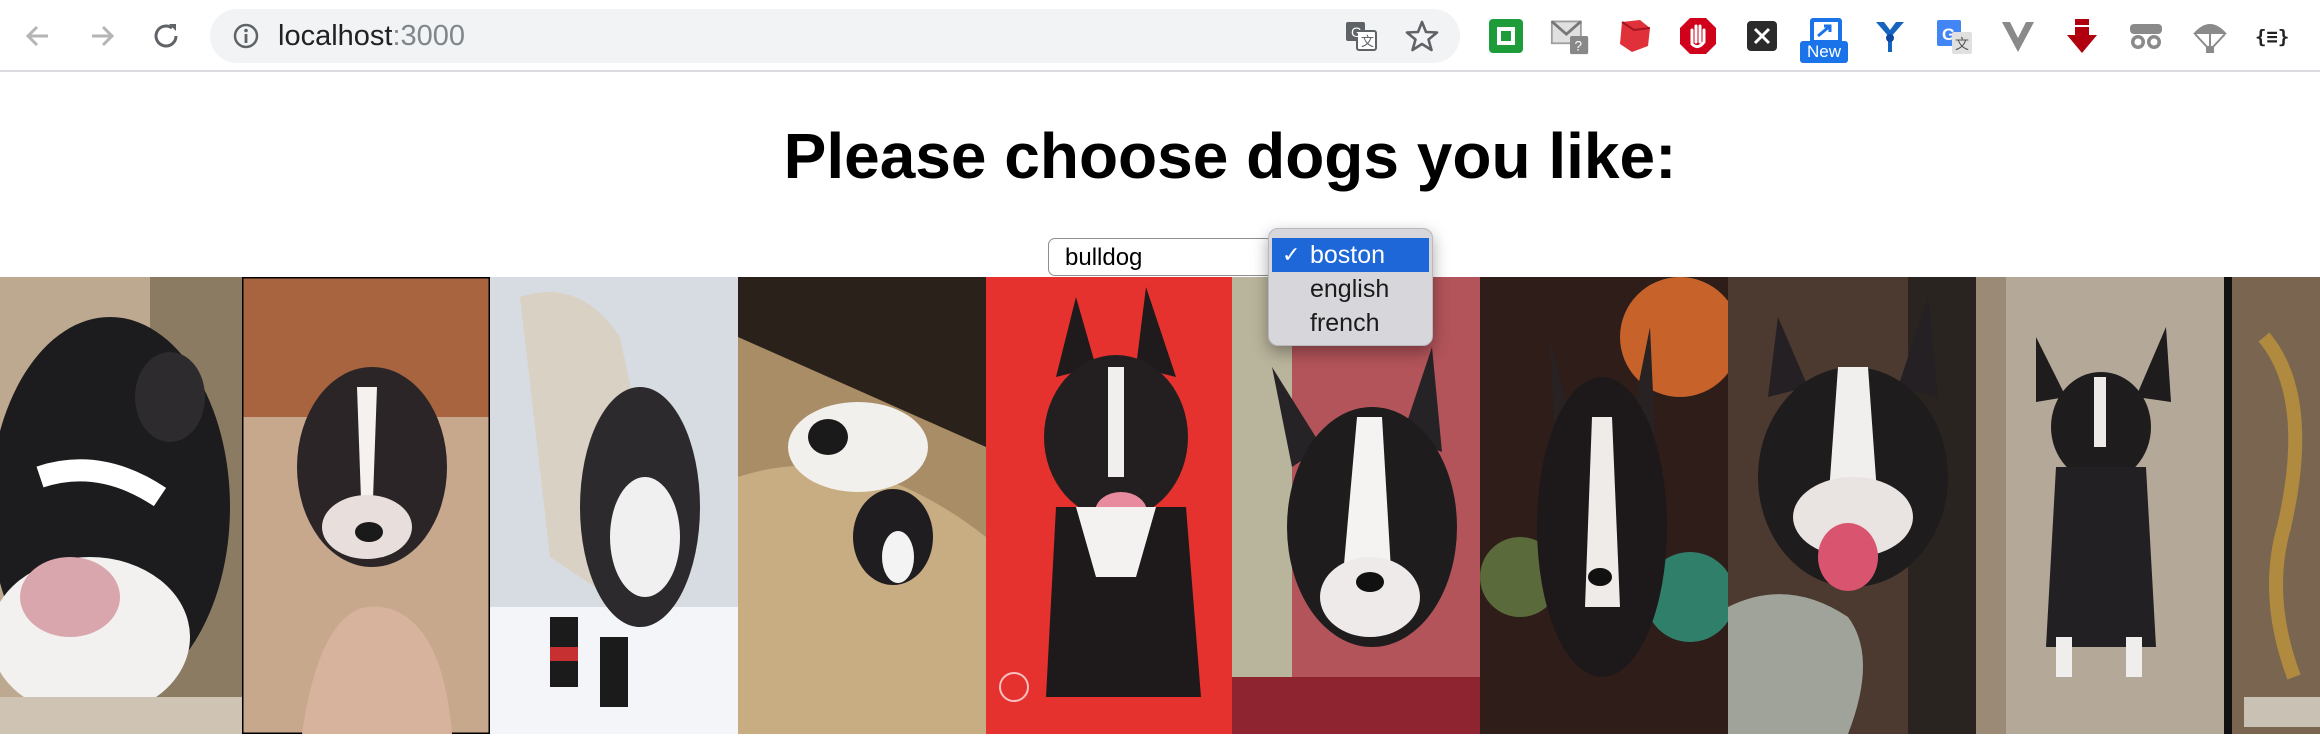  What do you see at coordinates (429, 36) in the screenshot?
I see `url-port: :3000` at bounding box center [429, 36].